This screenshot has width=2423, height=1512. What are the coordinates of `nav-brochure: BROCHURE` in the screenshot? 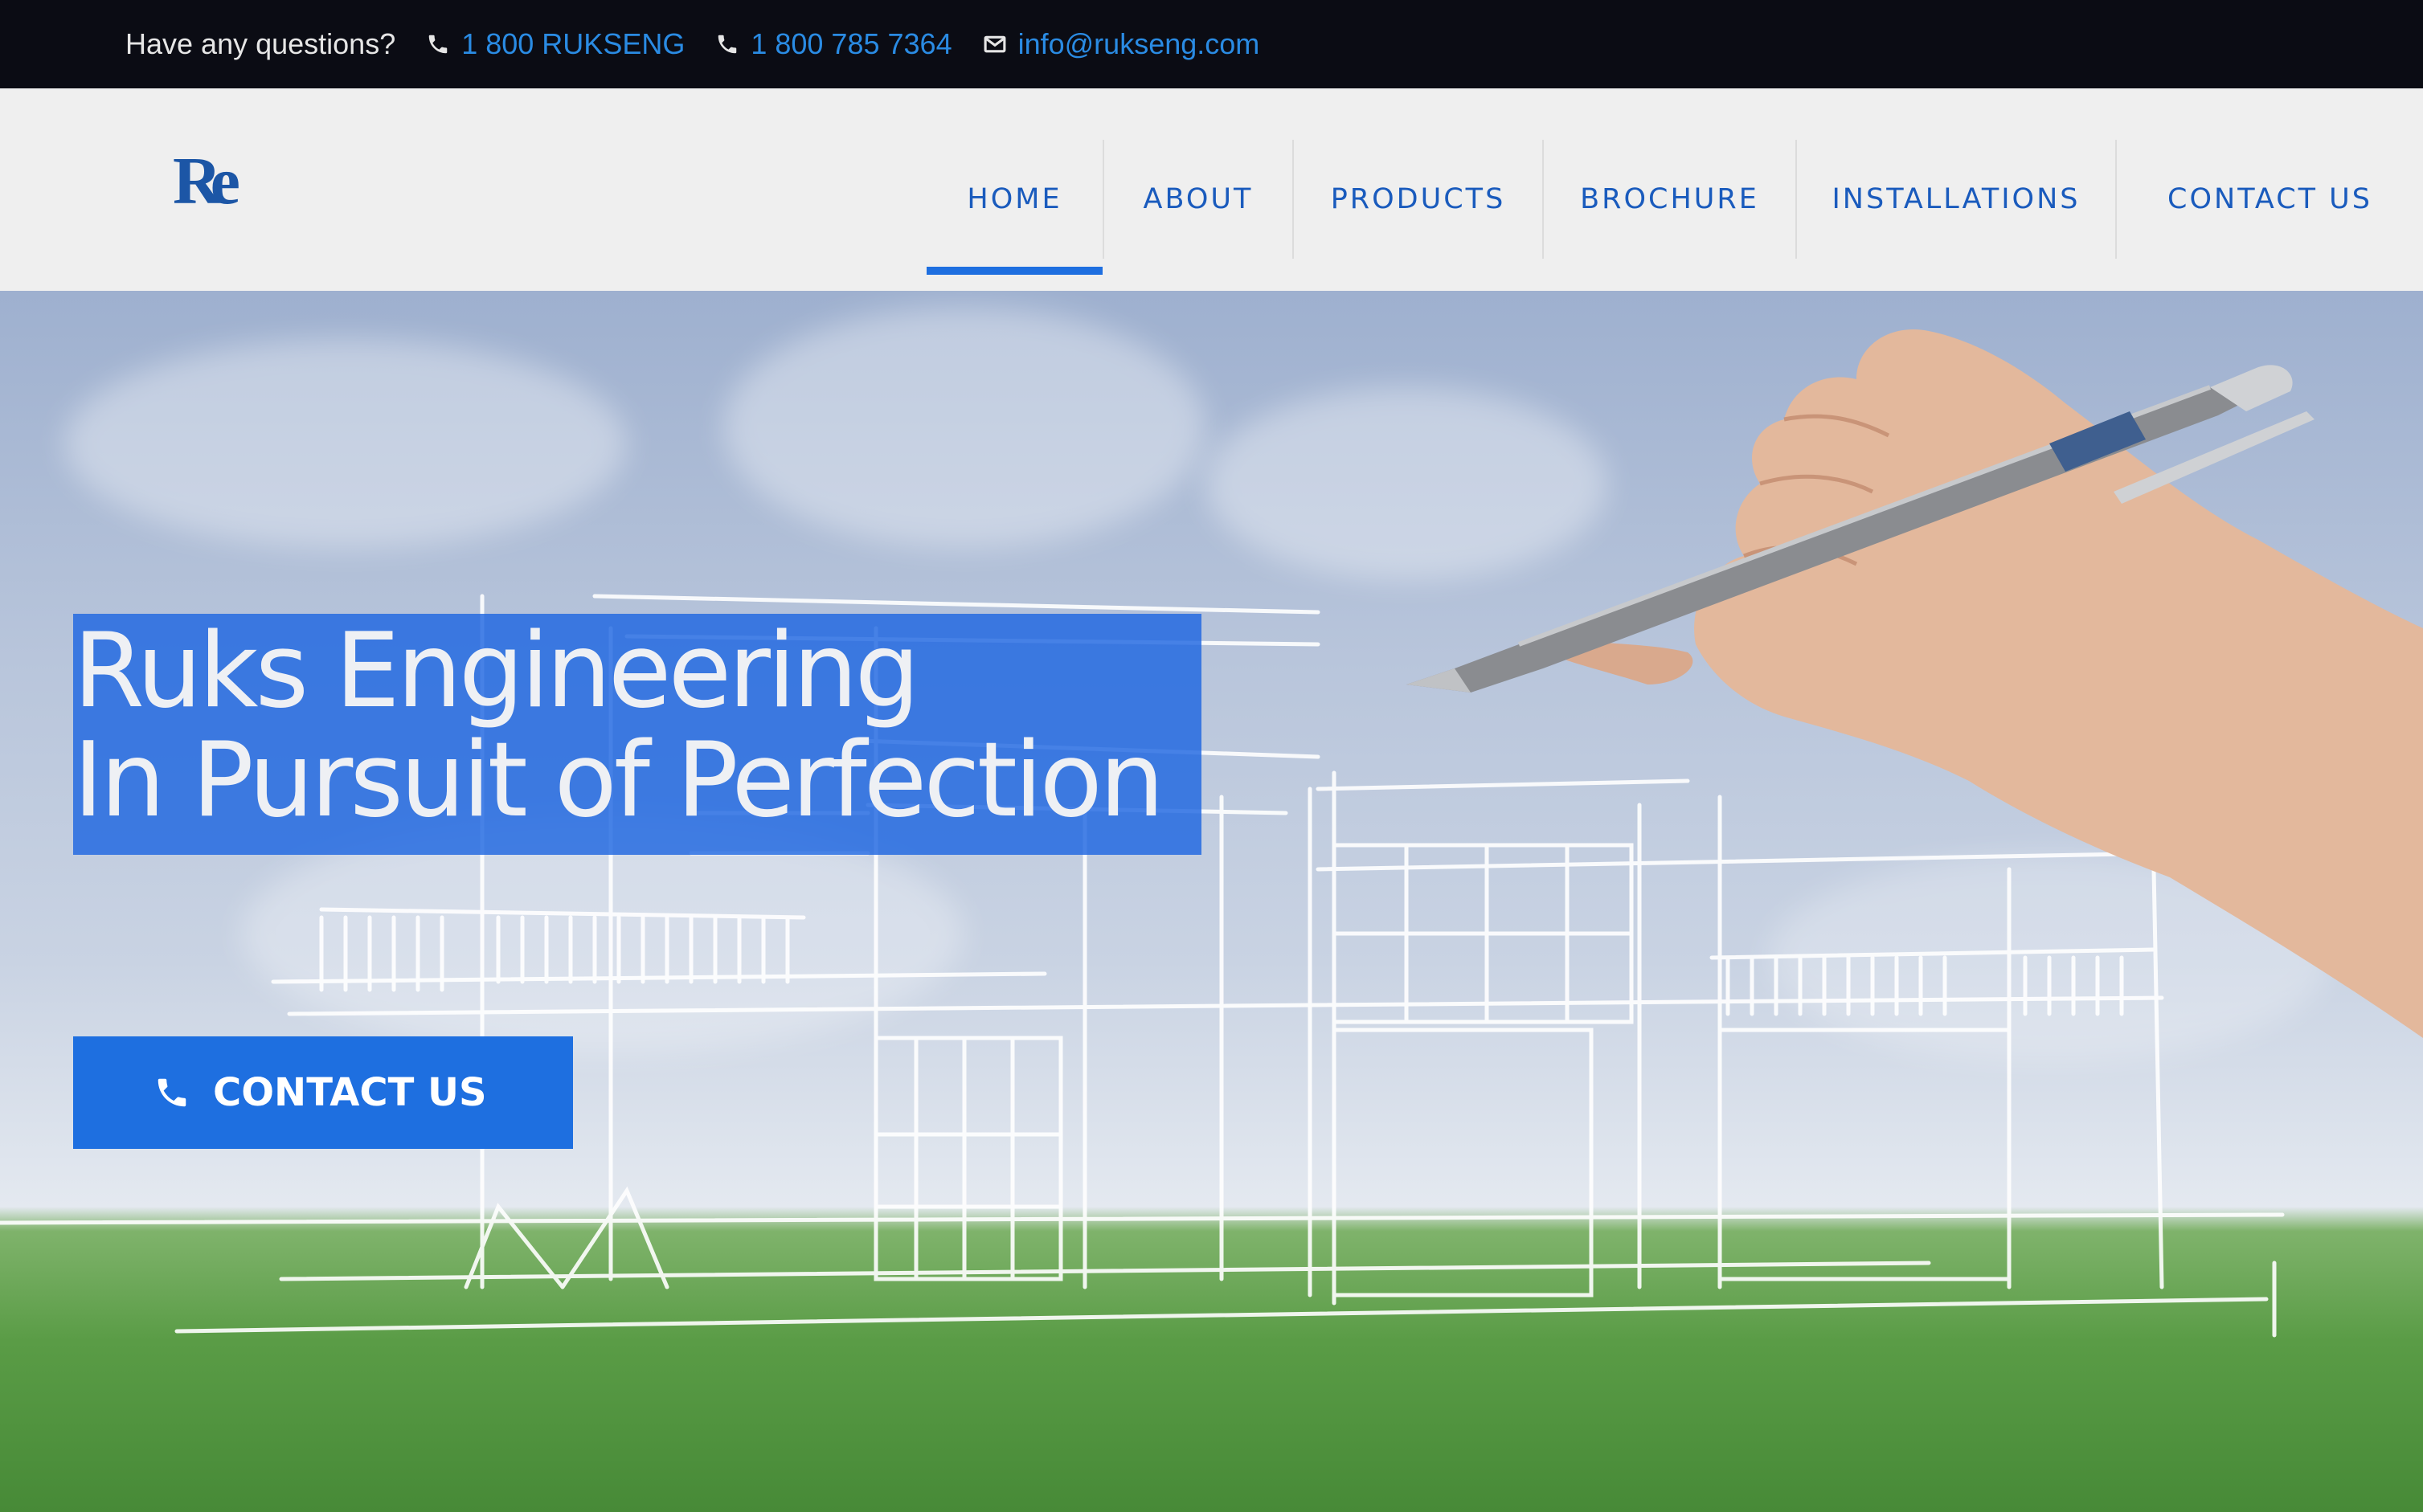 It's located at (1669, 199).